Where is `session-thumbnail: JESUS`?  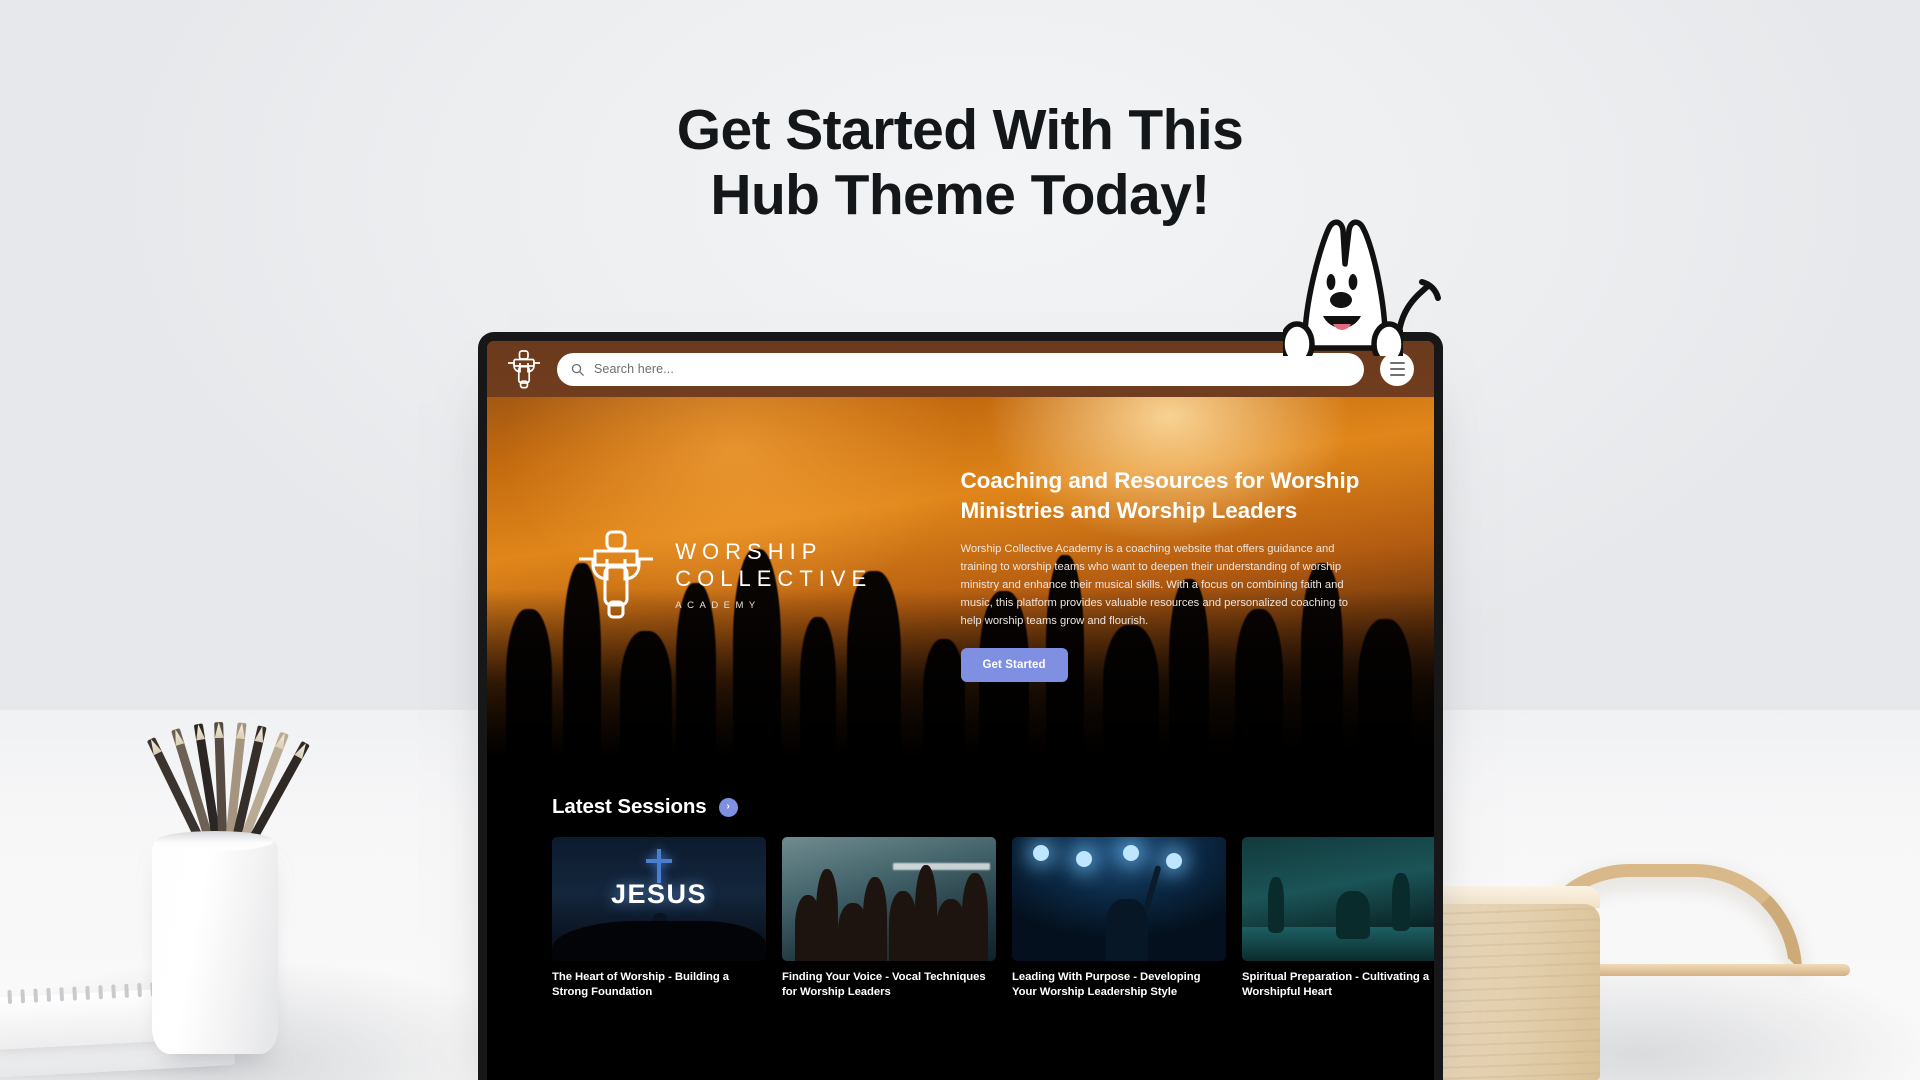 session-thumbnail: JESUS is located at coordinates (659, 899).